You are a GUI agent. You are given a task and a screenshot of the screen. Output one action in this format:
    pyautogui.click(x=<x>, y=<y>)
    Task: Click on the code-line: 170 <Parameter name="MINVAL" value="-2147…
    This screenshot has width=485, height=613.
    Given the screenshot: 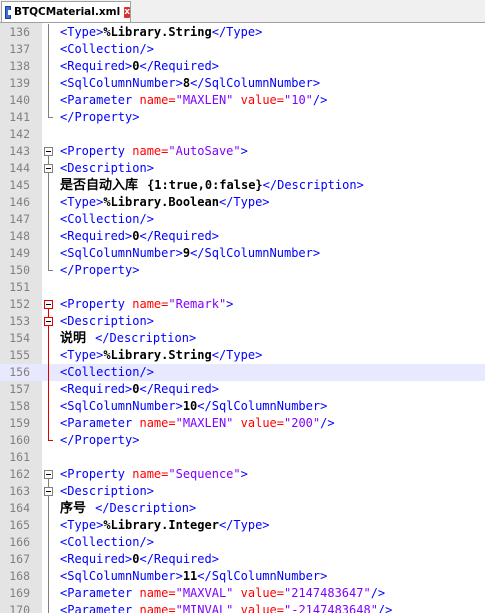 What is the action you would take?
    pyautogui.click(x=242, y=607)
    